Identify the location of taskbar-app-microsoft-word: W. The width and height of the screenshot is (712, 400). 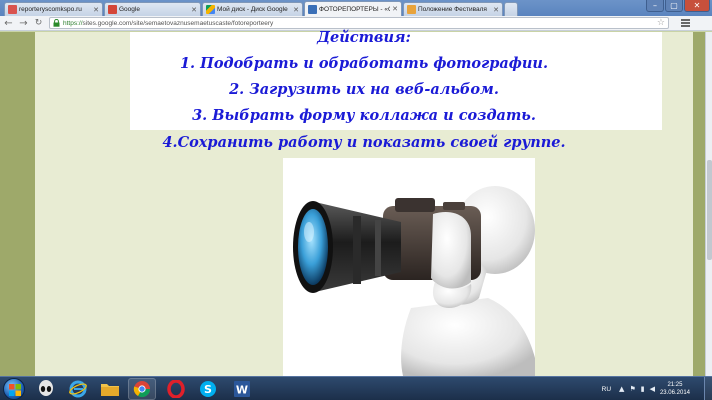
(242, 389).